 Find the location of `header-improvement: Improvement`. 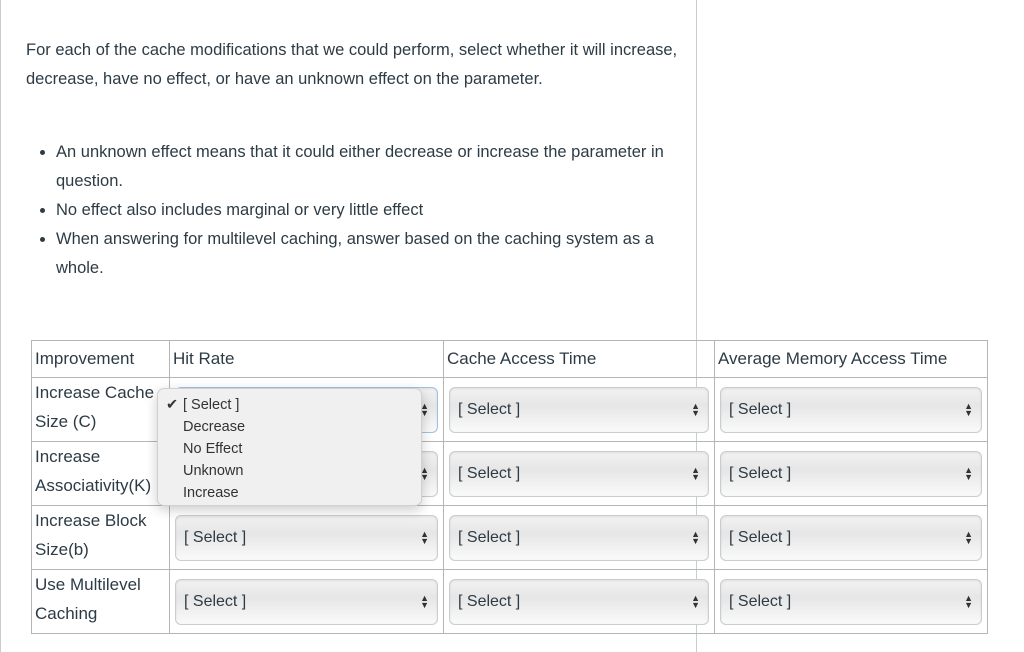

header-improvement: Improvement is located at coordinates (100, 359).